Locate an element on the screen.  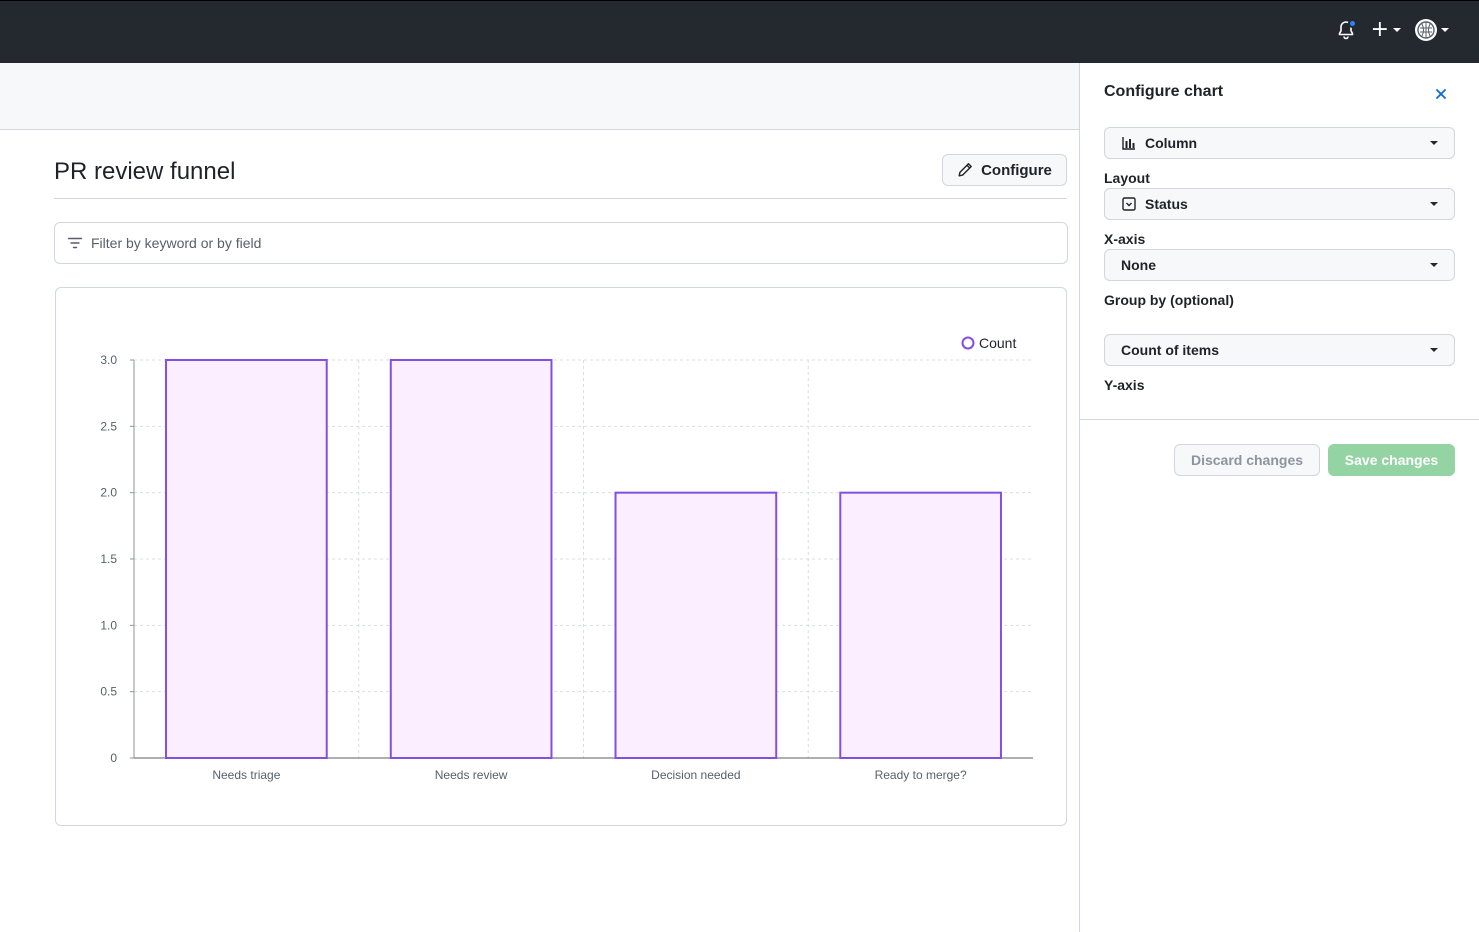
bar-chart-icon is located at coordinates (1129, 143).